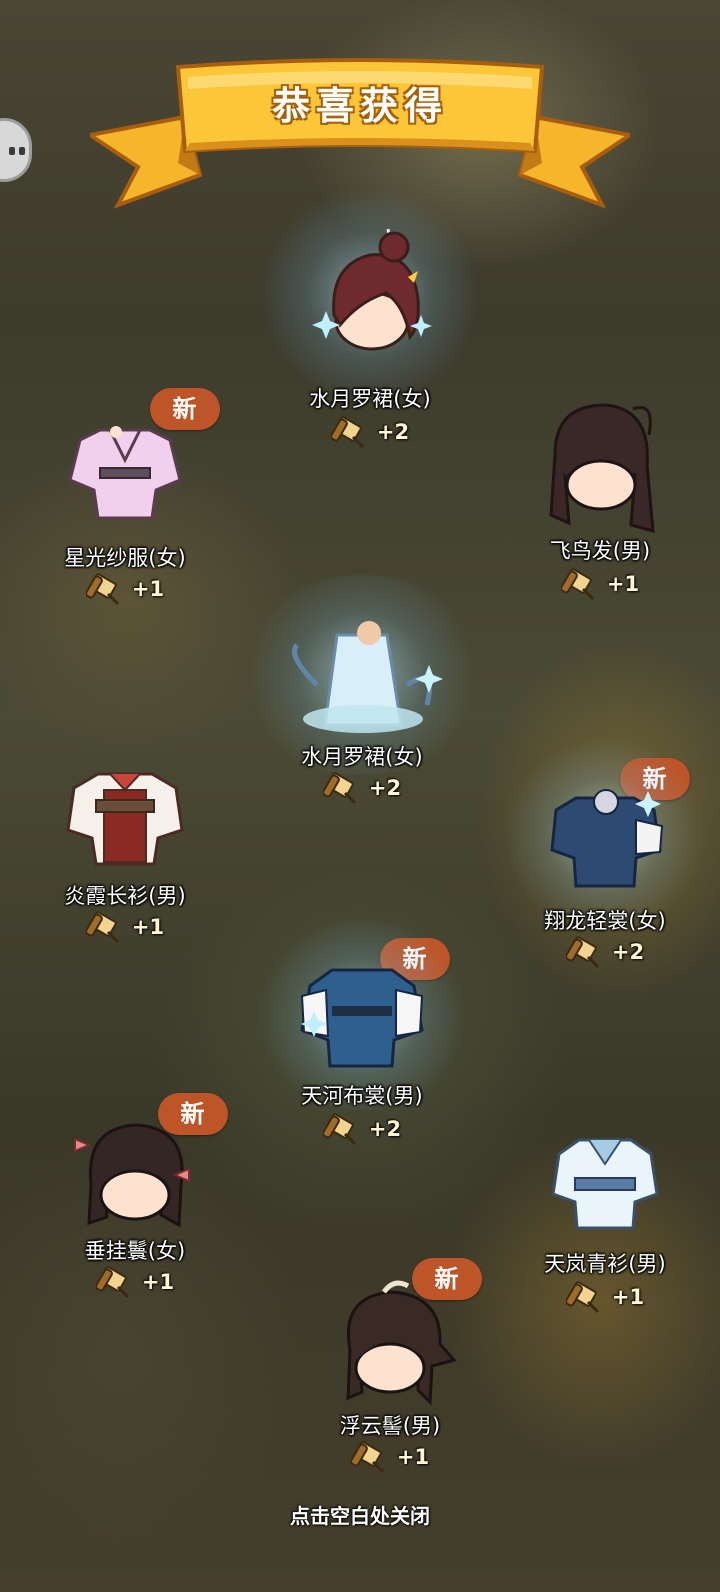 The height and width of the screenshot is (1592, 720). What do you see at coordinates (360, 1514) in the screenshot?
I see `close-hint: 点击空白处关闭` at bounding box center [360, 1514].